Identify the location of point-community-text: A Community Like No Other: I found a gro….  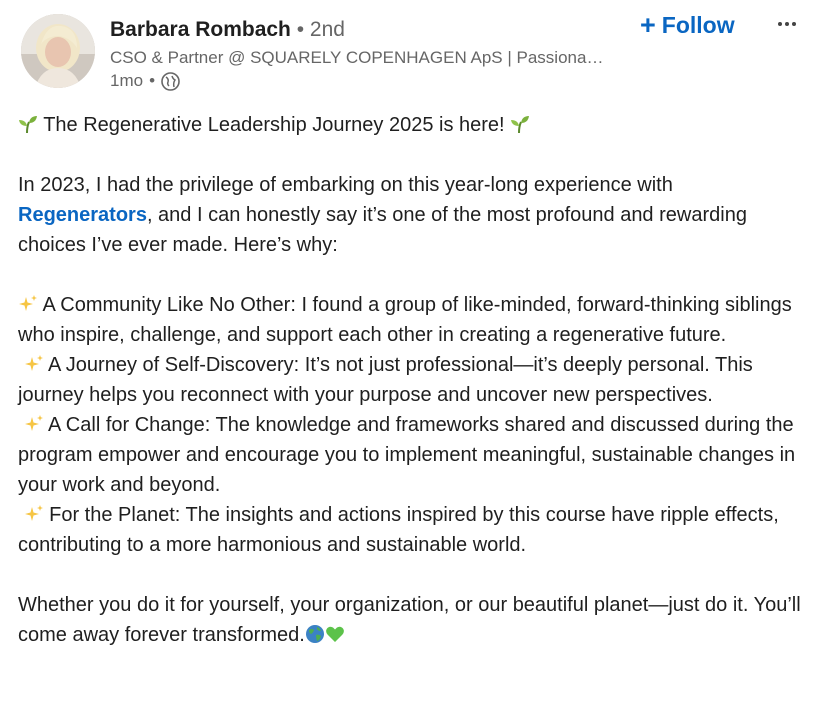
(405, 320).